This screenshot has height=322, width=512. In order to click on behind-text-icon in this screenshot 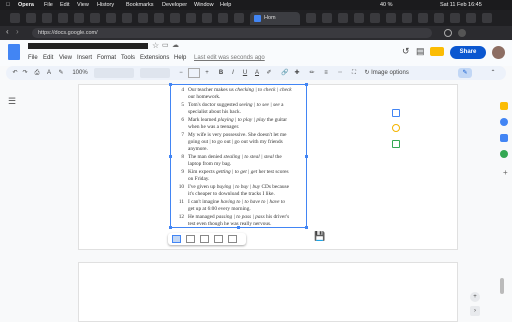, I will do `click(218, 239)`.